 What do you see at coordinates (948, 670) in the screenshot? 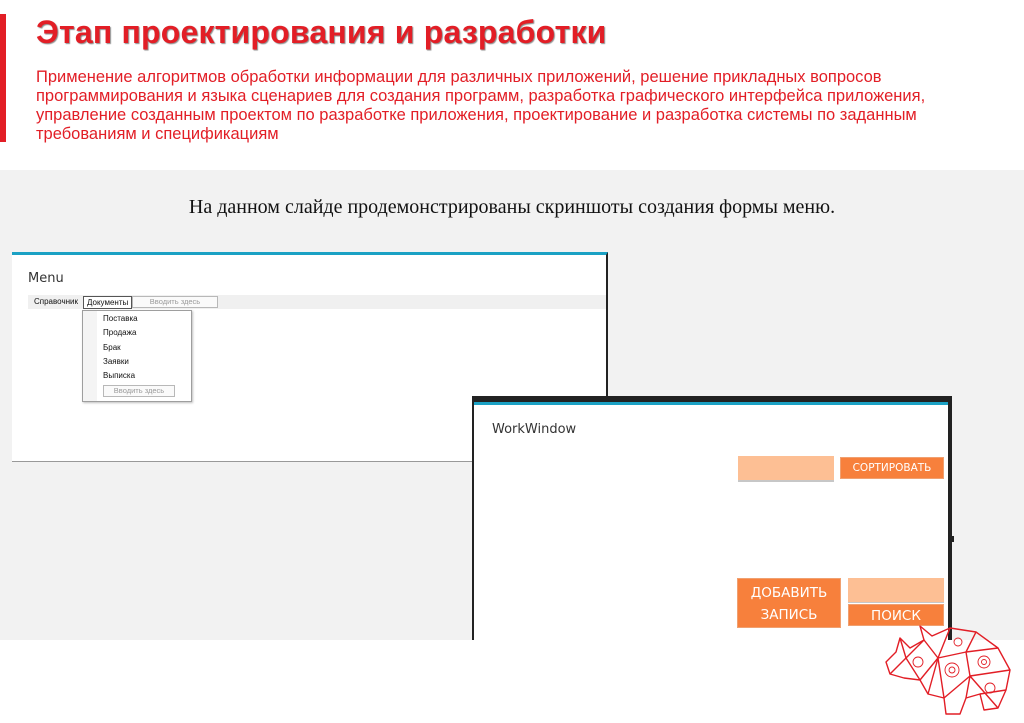
I see `rhino-logo-icon` at bounding box center [948, 670].